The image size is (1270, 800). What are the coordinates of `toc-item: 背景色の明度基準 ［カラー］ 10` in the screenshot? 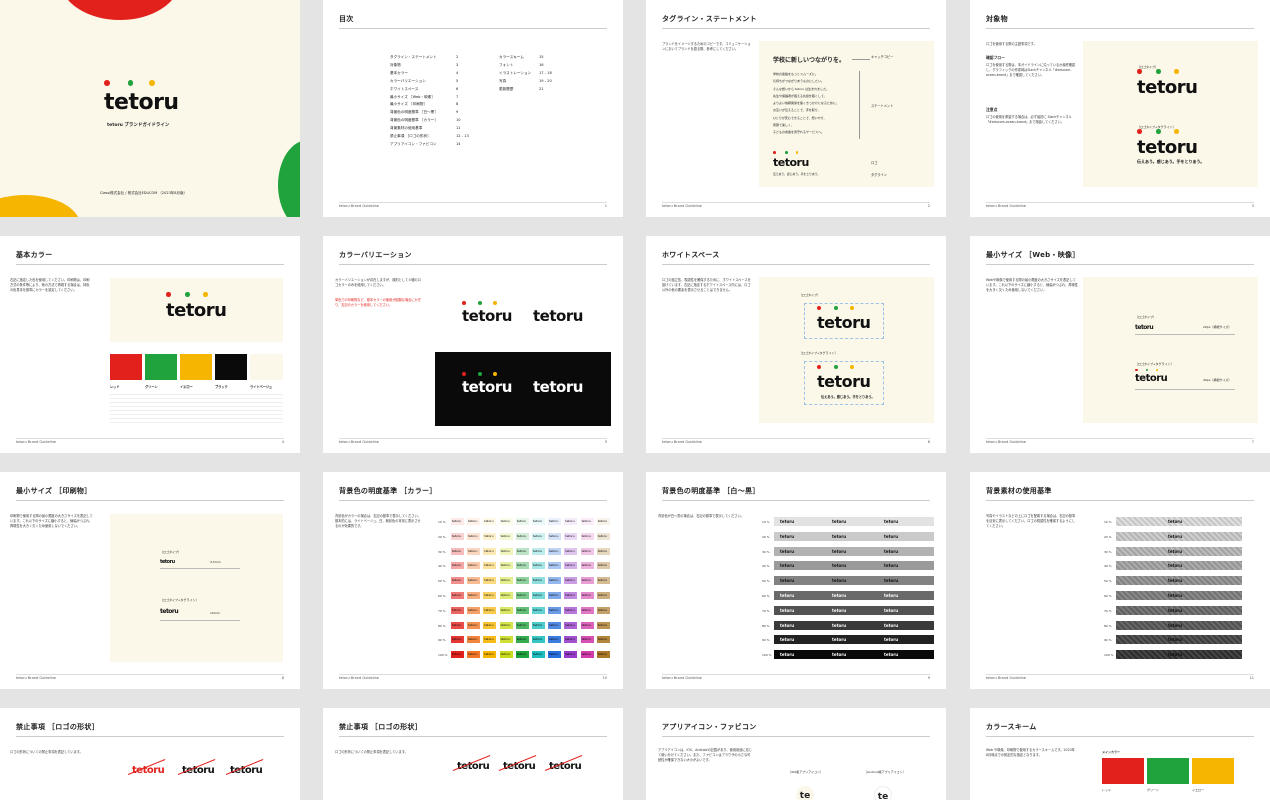 It's located at (435, 121).